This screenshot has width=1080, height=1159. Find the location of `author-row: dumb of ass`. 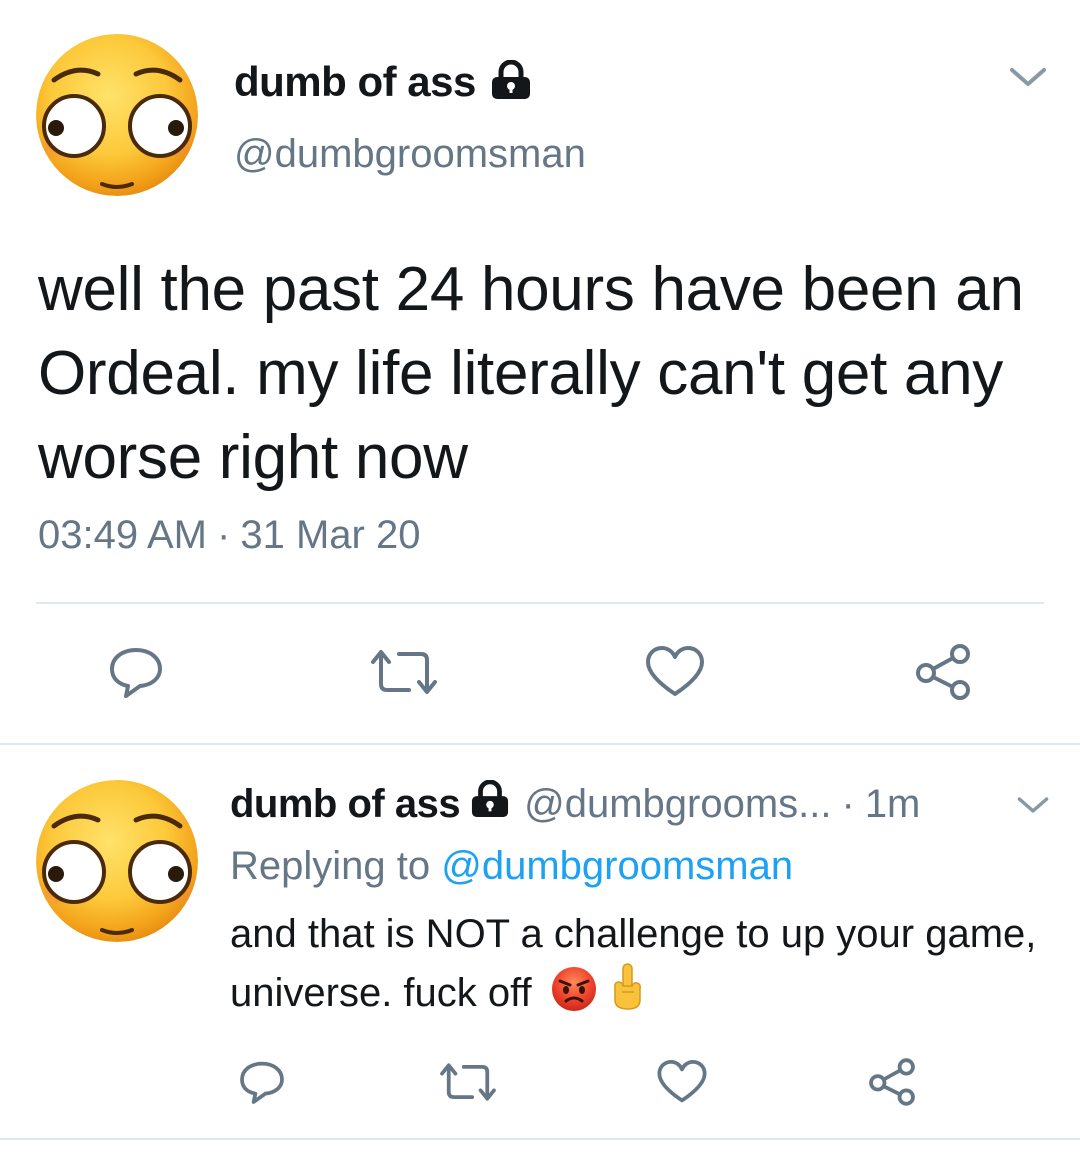

author-row: dumb of ass is located at coordinates (383, 82).